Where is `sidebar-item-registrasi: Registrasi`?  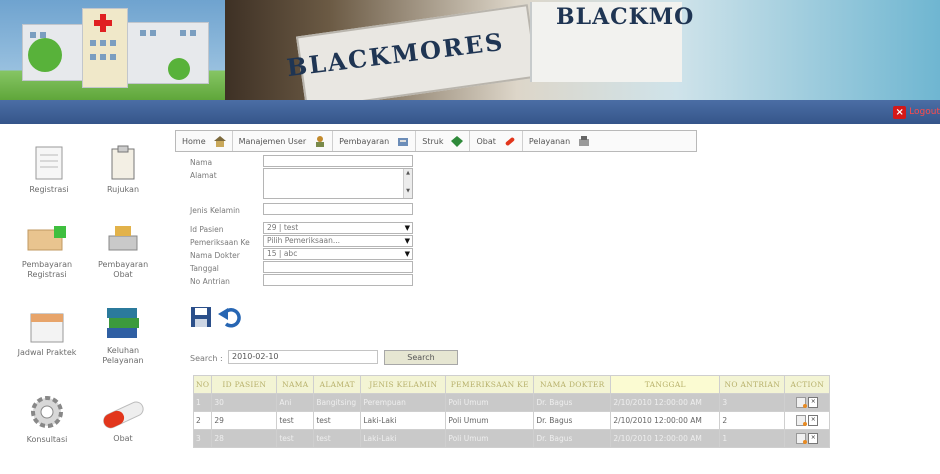
sidebar-item-registrasi: Registrasi is located at coordinates (49, 170).